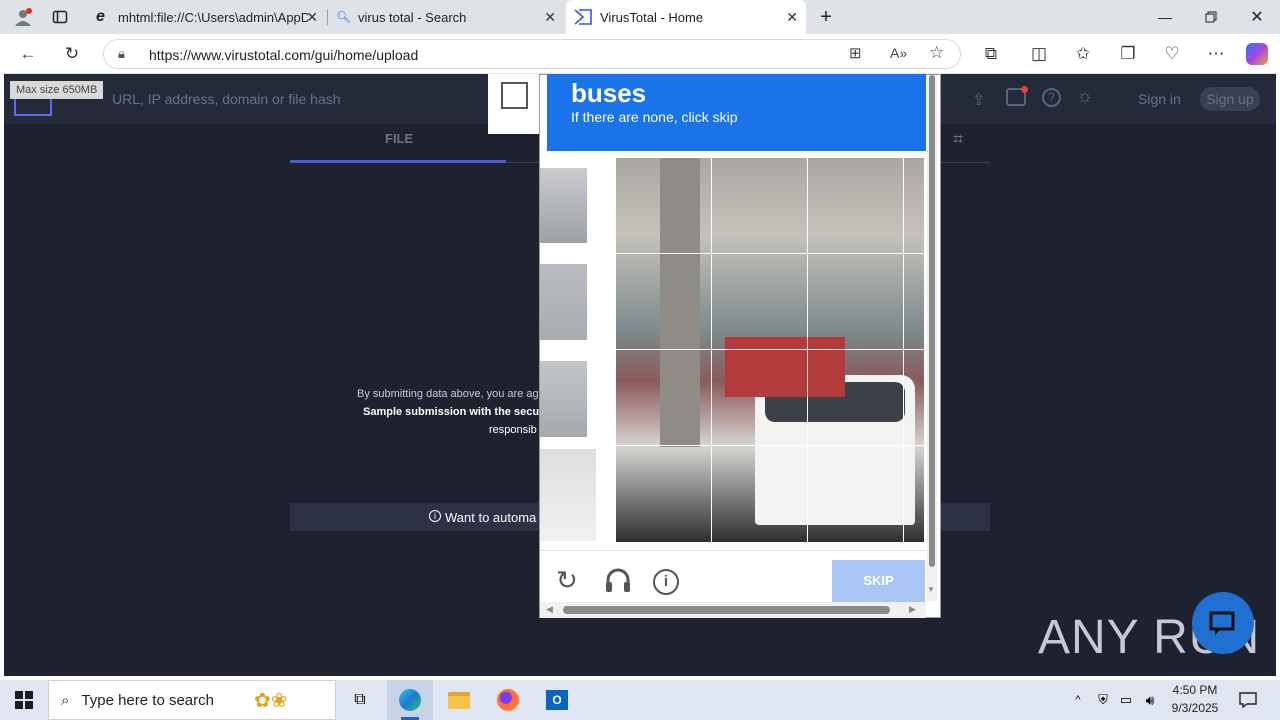  Describe the element at coordinates (270, 700) in the screenshot. I see `flowers-icon: ✿❀` at that location.